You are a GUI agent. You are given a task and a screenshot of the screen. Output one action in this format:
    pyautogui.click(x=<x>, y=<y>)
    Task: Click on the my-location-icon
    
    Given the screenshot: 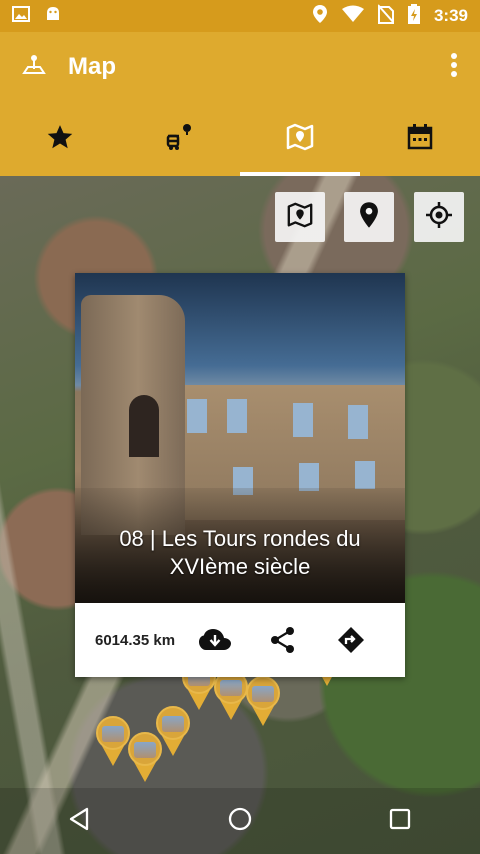 What is the action you would take?
    pyautogui.click(x=439, y=217)
    